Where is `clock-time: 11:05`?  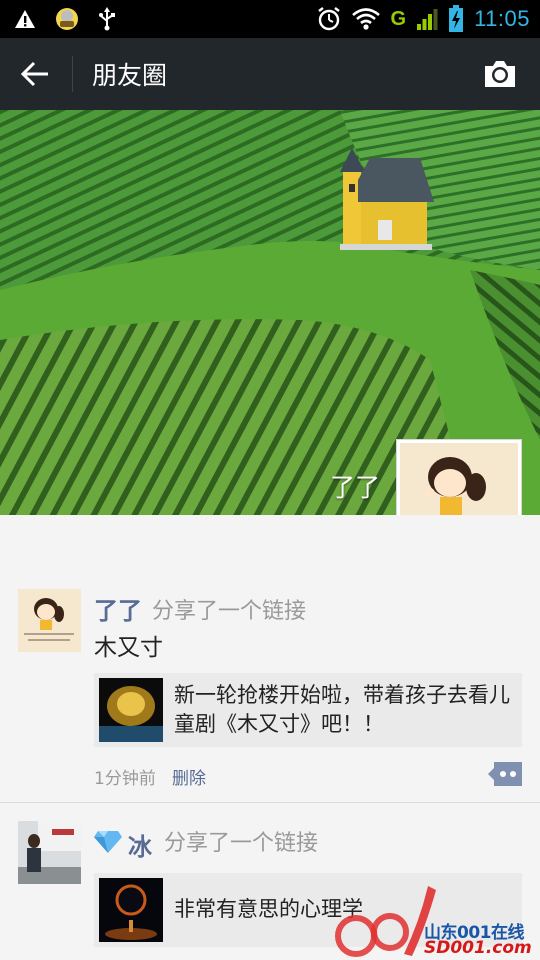
clock-time: 11:05 is located at coordinates (502, 18).